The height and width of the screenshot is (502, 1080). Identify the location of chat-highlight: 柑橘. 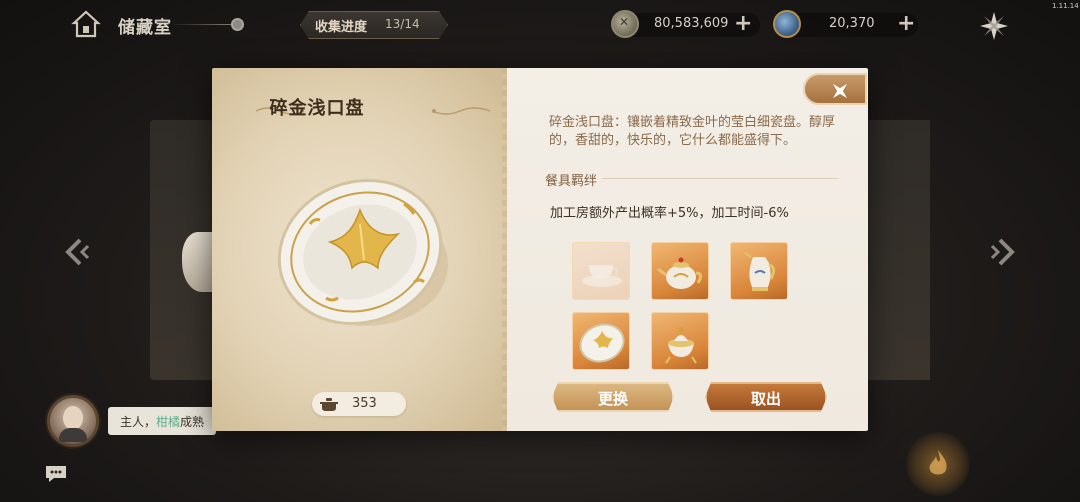
(168, 422).